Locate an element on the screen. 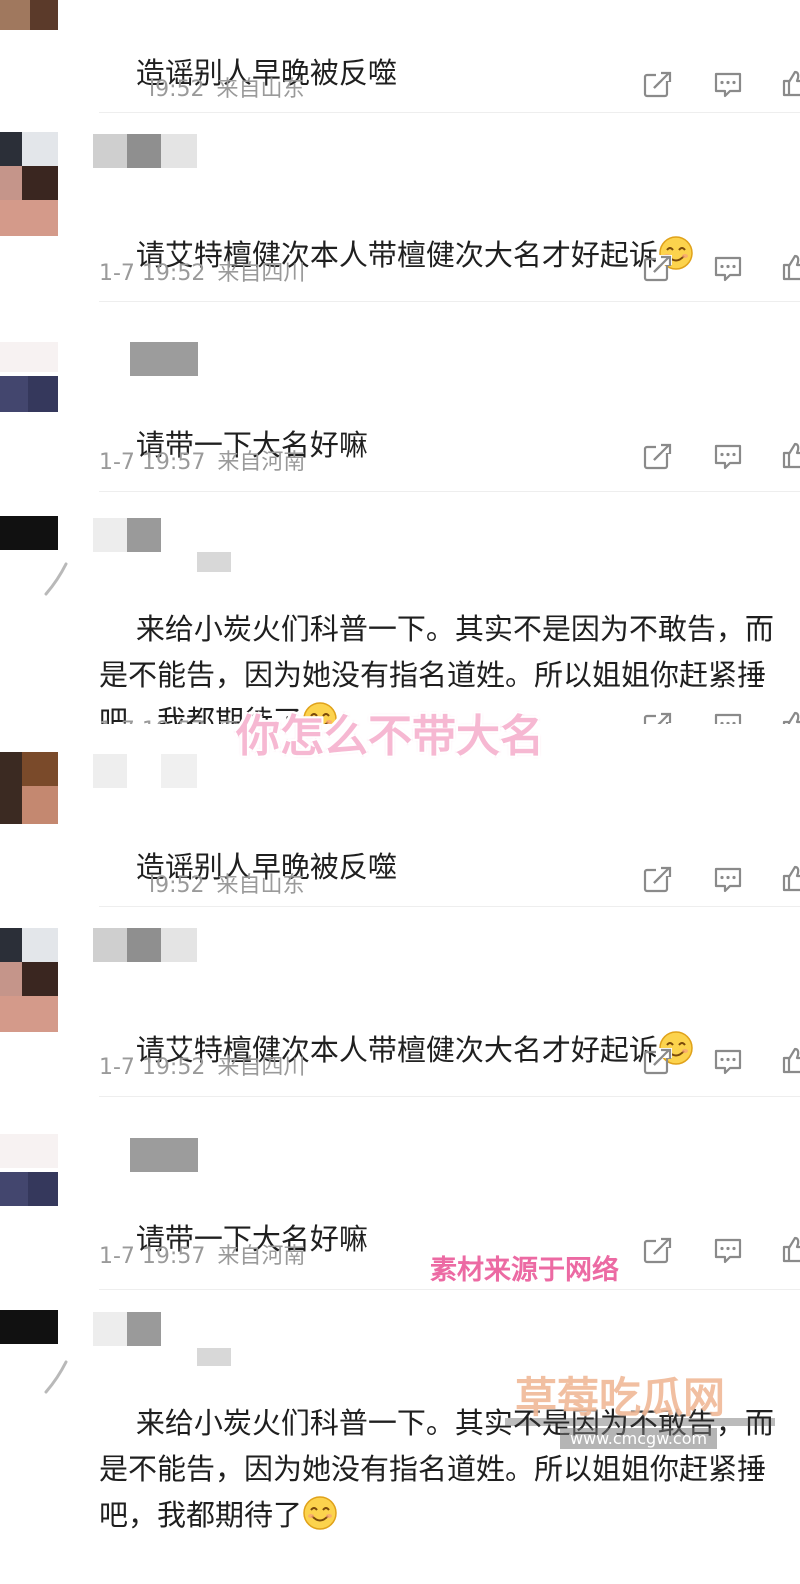 This screenshot has height=1584, width=800. watermark-site-name: 草莓吃瓜网 is located at coordinates (620, 1397).